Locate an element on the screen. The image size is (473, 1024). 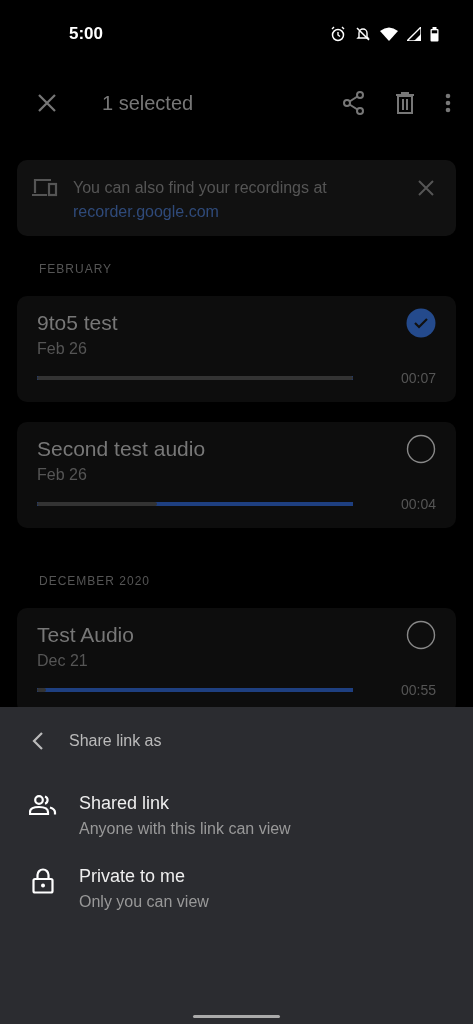
banner-text: You can also find your recordings at recorder.google.com is located at coordinates (200, 200).